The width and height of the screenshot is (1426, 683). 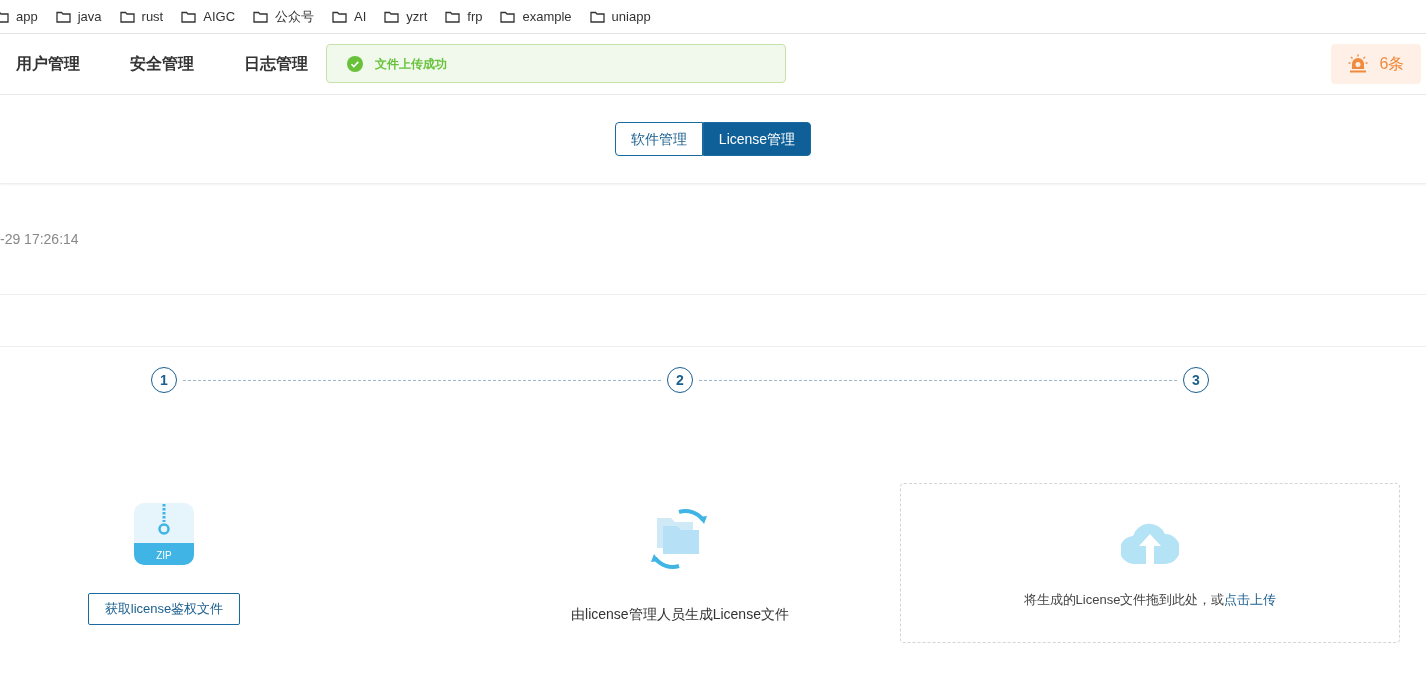 What do you see at coordinates (1250, 599) in the screenshot?
I see `click-upload-link: 点击上传` at bounding box center [1250, 599].